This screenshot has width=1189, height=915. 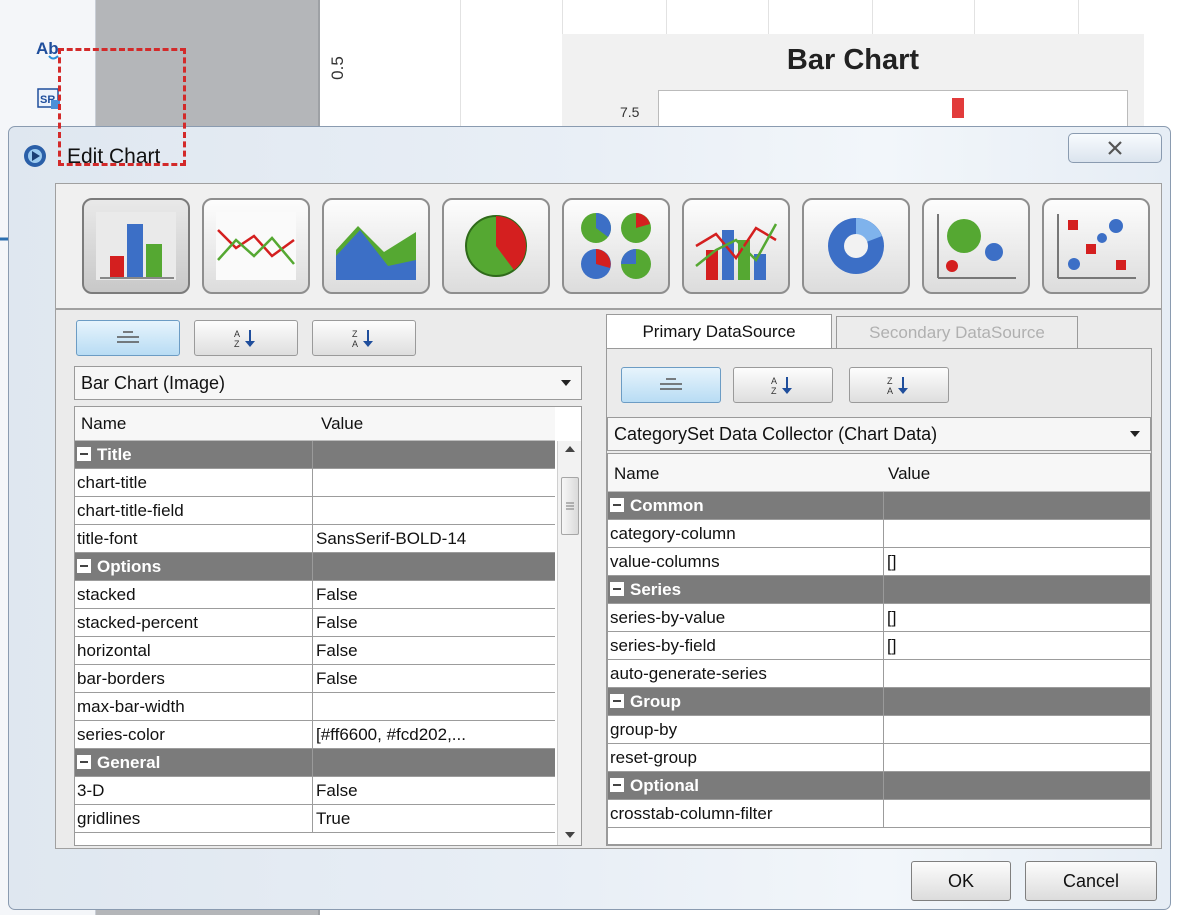 I want to click on chart-type-area-button, so click(x=376, y=246).